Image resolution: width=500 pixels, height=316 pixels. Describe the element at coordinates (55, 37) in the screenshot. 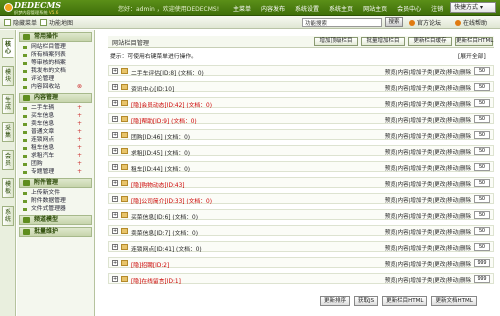

I see `sidebar-section-common: 常用操作` at that location.